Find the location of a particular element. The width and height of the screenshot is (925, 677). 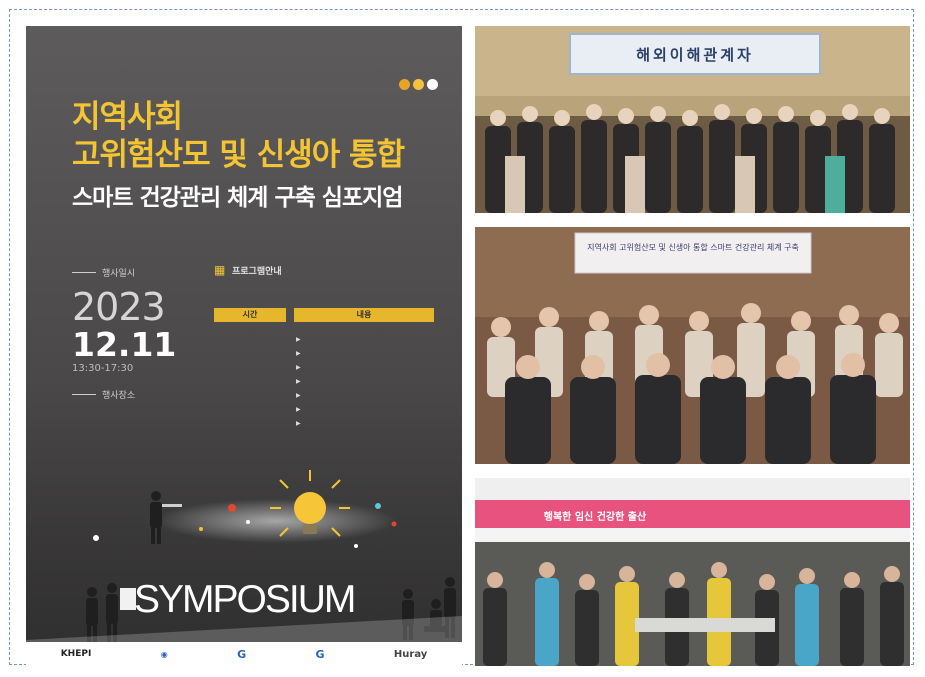

photo-image: 해외이해관계자 is located at coordinates (692, 119).